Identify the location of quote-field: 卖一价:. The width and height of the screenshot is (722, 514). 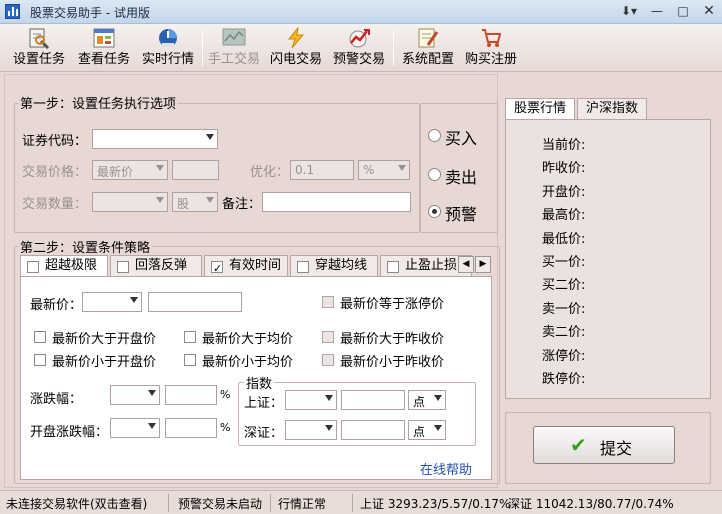
(564, 309).